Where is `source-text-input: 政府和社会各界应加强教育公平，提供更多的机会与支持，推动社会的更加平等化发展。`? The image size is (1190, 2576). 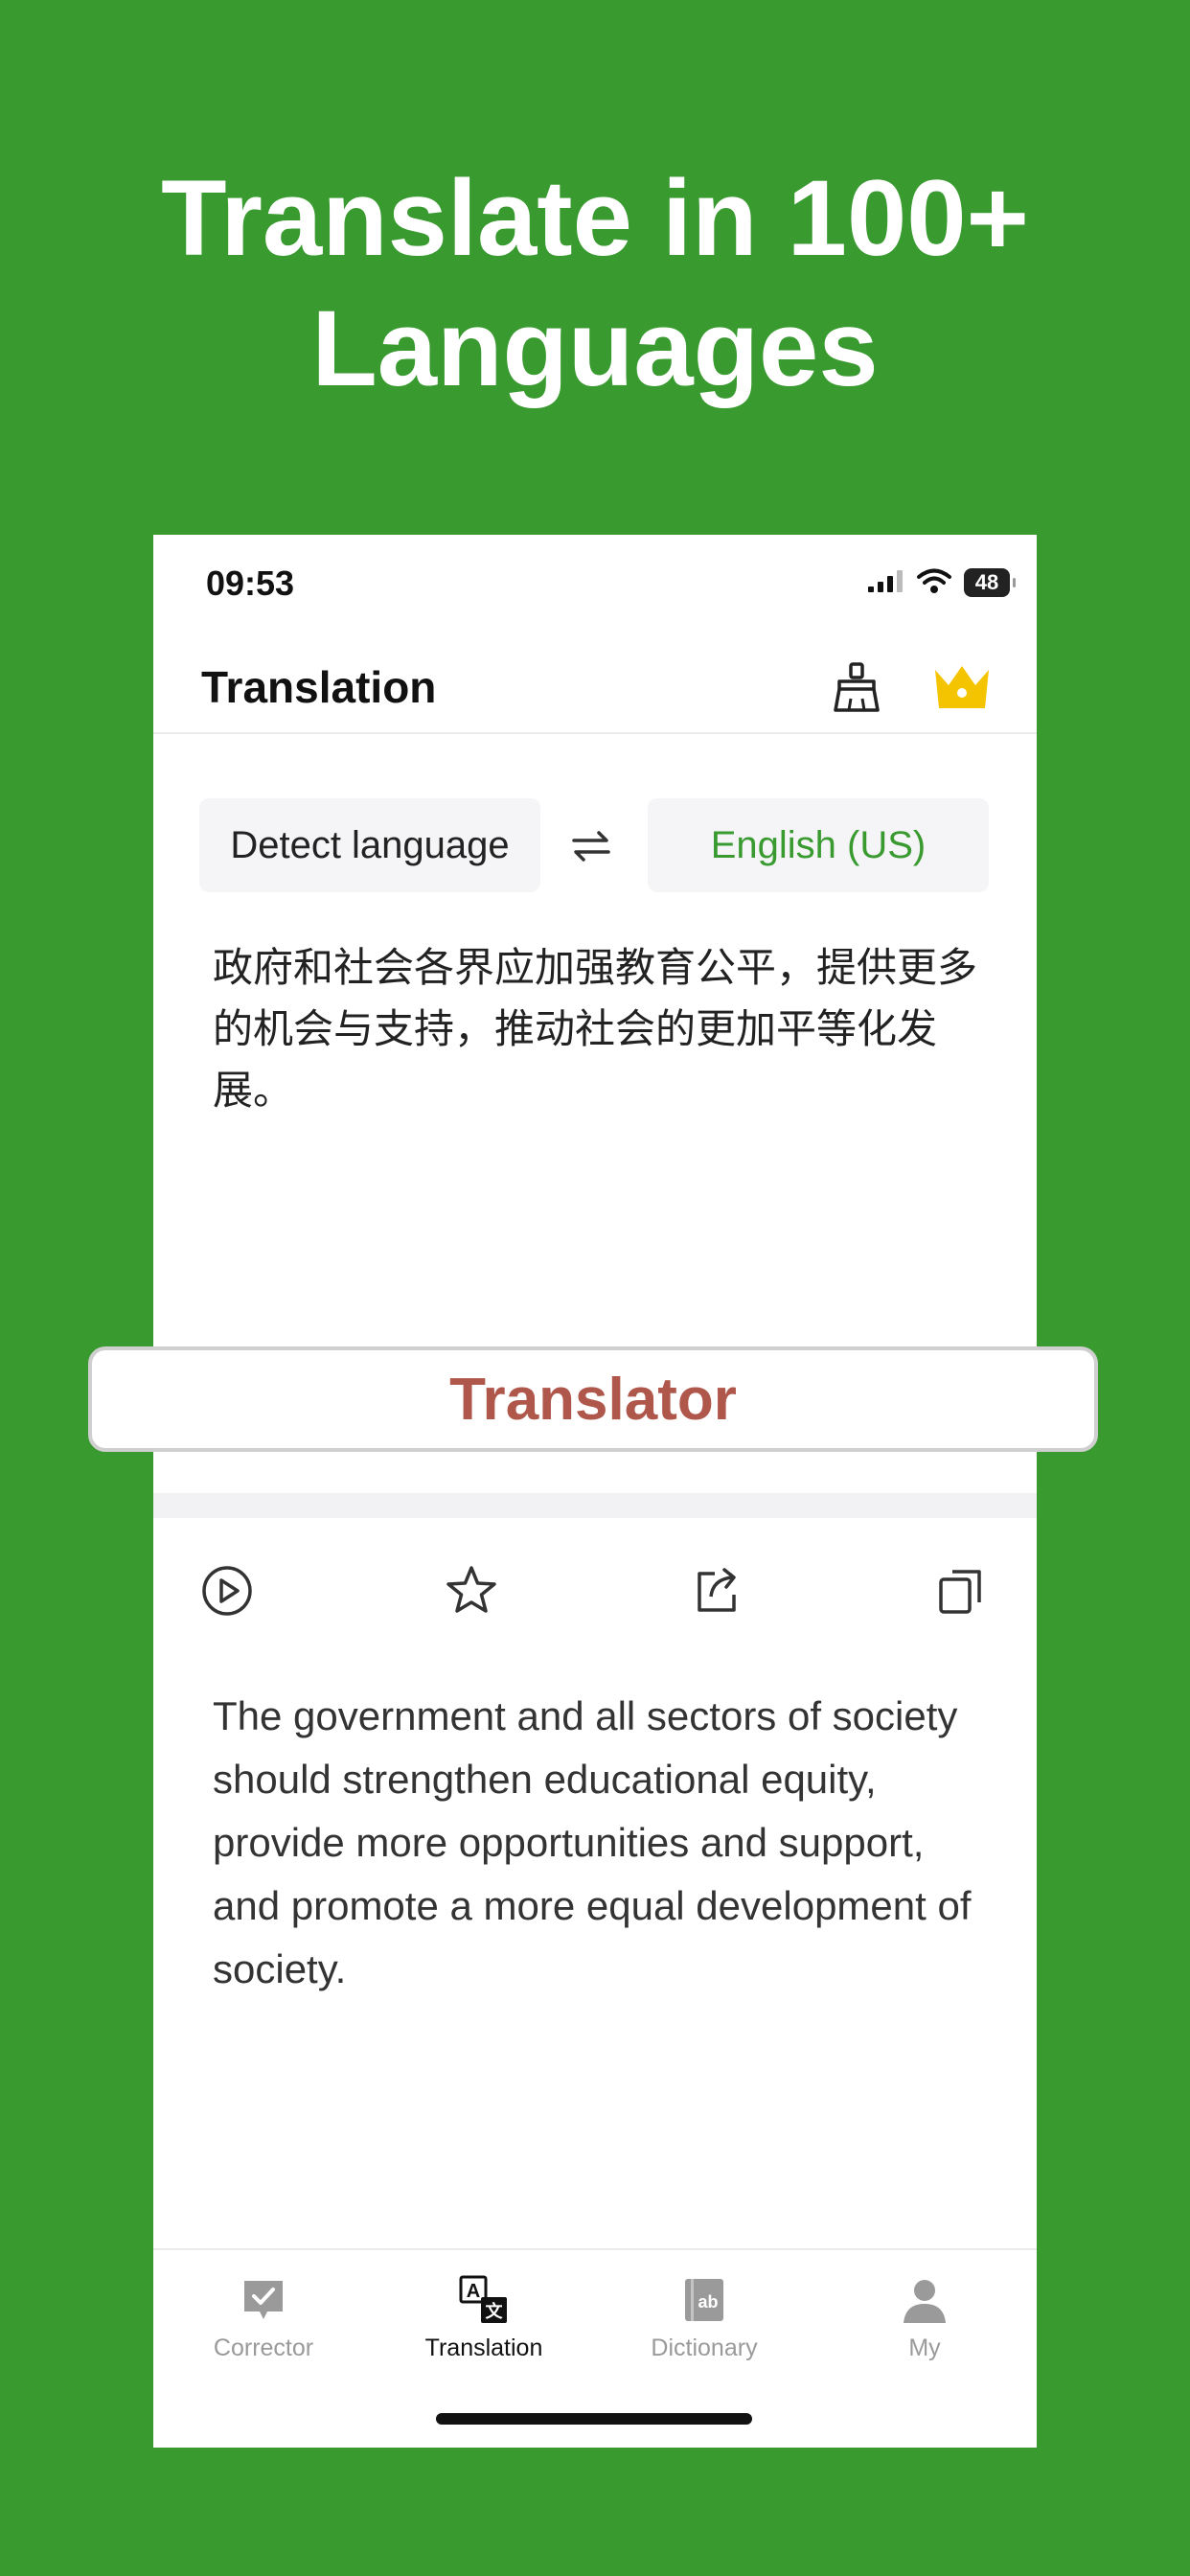
source-text-input: 政府和社会各界应加强教育公平，提供更多的机会与支持，推动社会的更加平等化发展。 is located at coordinates (606, 1029).